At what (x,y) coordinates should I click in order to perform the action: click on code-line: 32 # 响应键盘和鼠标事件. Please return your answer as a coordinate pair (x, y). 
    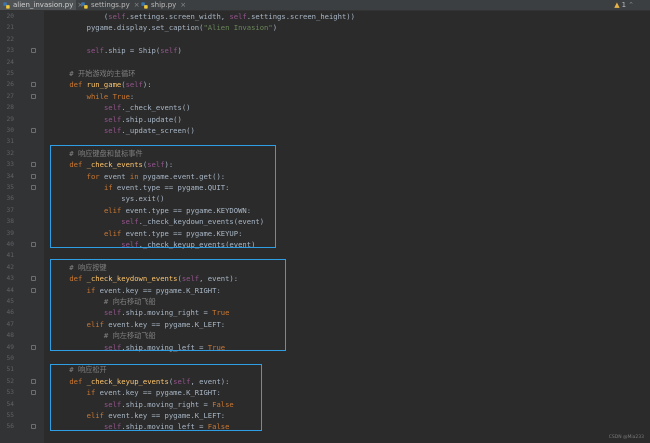
    Looking at the image, I should click on (325, 153).